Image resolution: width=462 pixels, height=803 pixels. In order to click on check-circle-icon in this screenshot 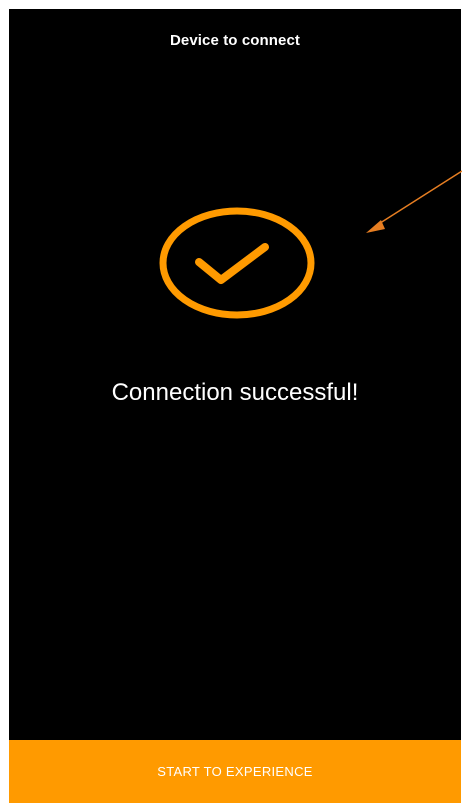, I will do `click(237, 263)`.